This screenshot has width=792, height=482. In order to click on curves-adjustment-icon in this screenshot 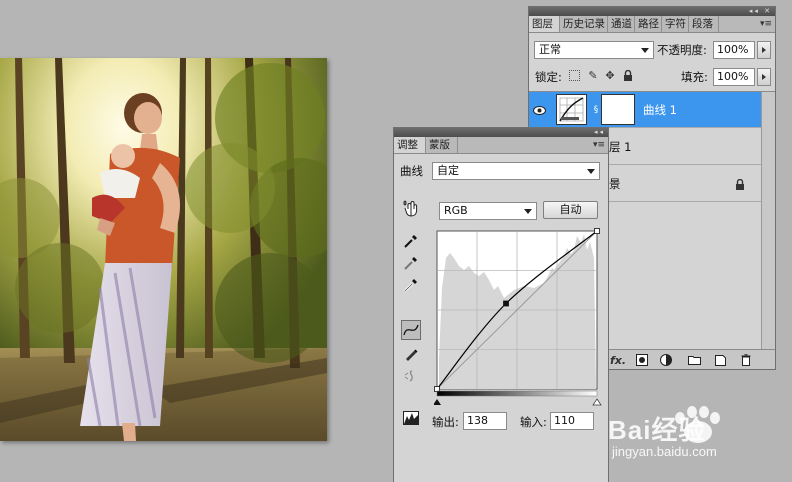, I will do `click(571, 109)`.